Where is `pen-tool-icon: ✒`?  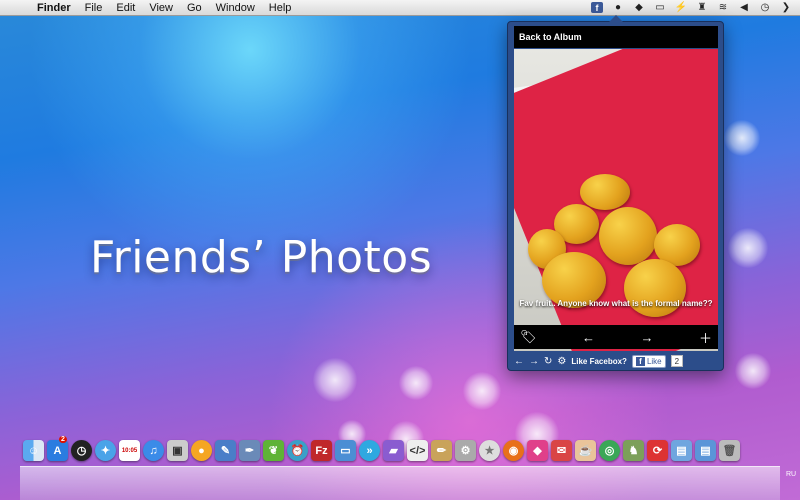 pen-tool-icon: ✒ is located at coordinates (249, 450).